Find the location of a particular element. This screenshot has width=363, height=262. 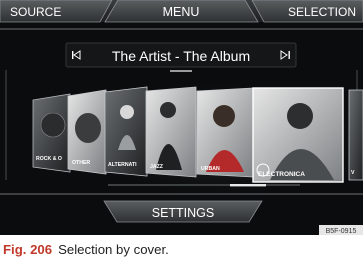

skip-previous-icon is located at coordinates (77, 55).